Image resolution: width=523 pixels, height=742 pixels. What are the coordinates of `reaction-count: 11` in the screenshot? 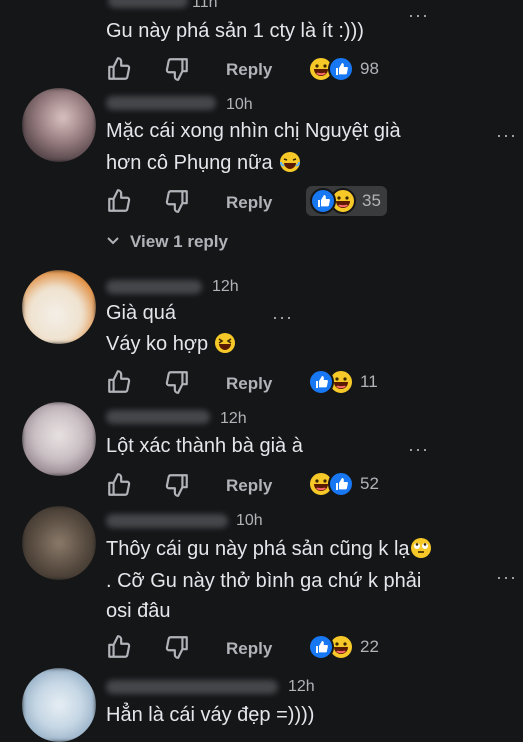 It's located at (369, 381).